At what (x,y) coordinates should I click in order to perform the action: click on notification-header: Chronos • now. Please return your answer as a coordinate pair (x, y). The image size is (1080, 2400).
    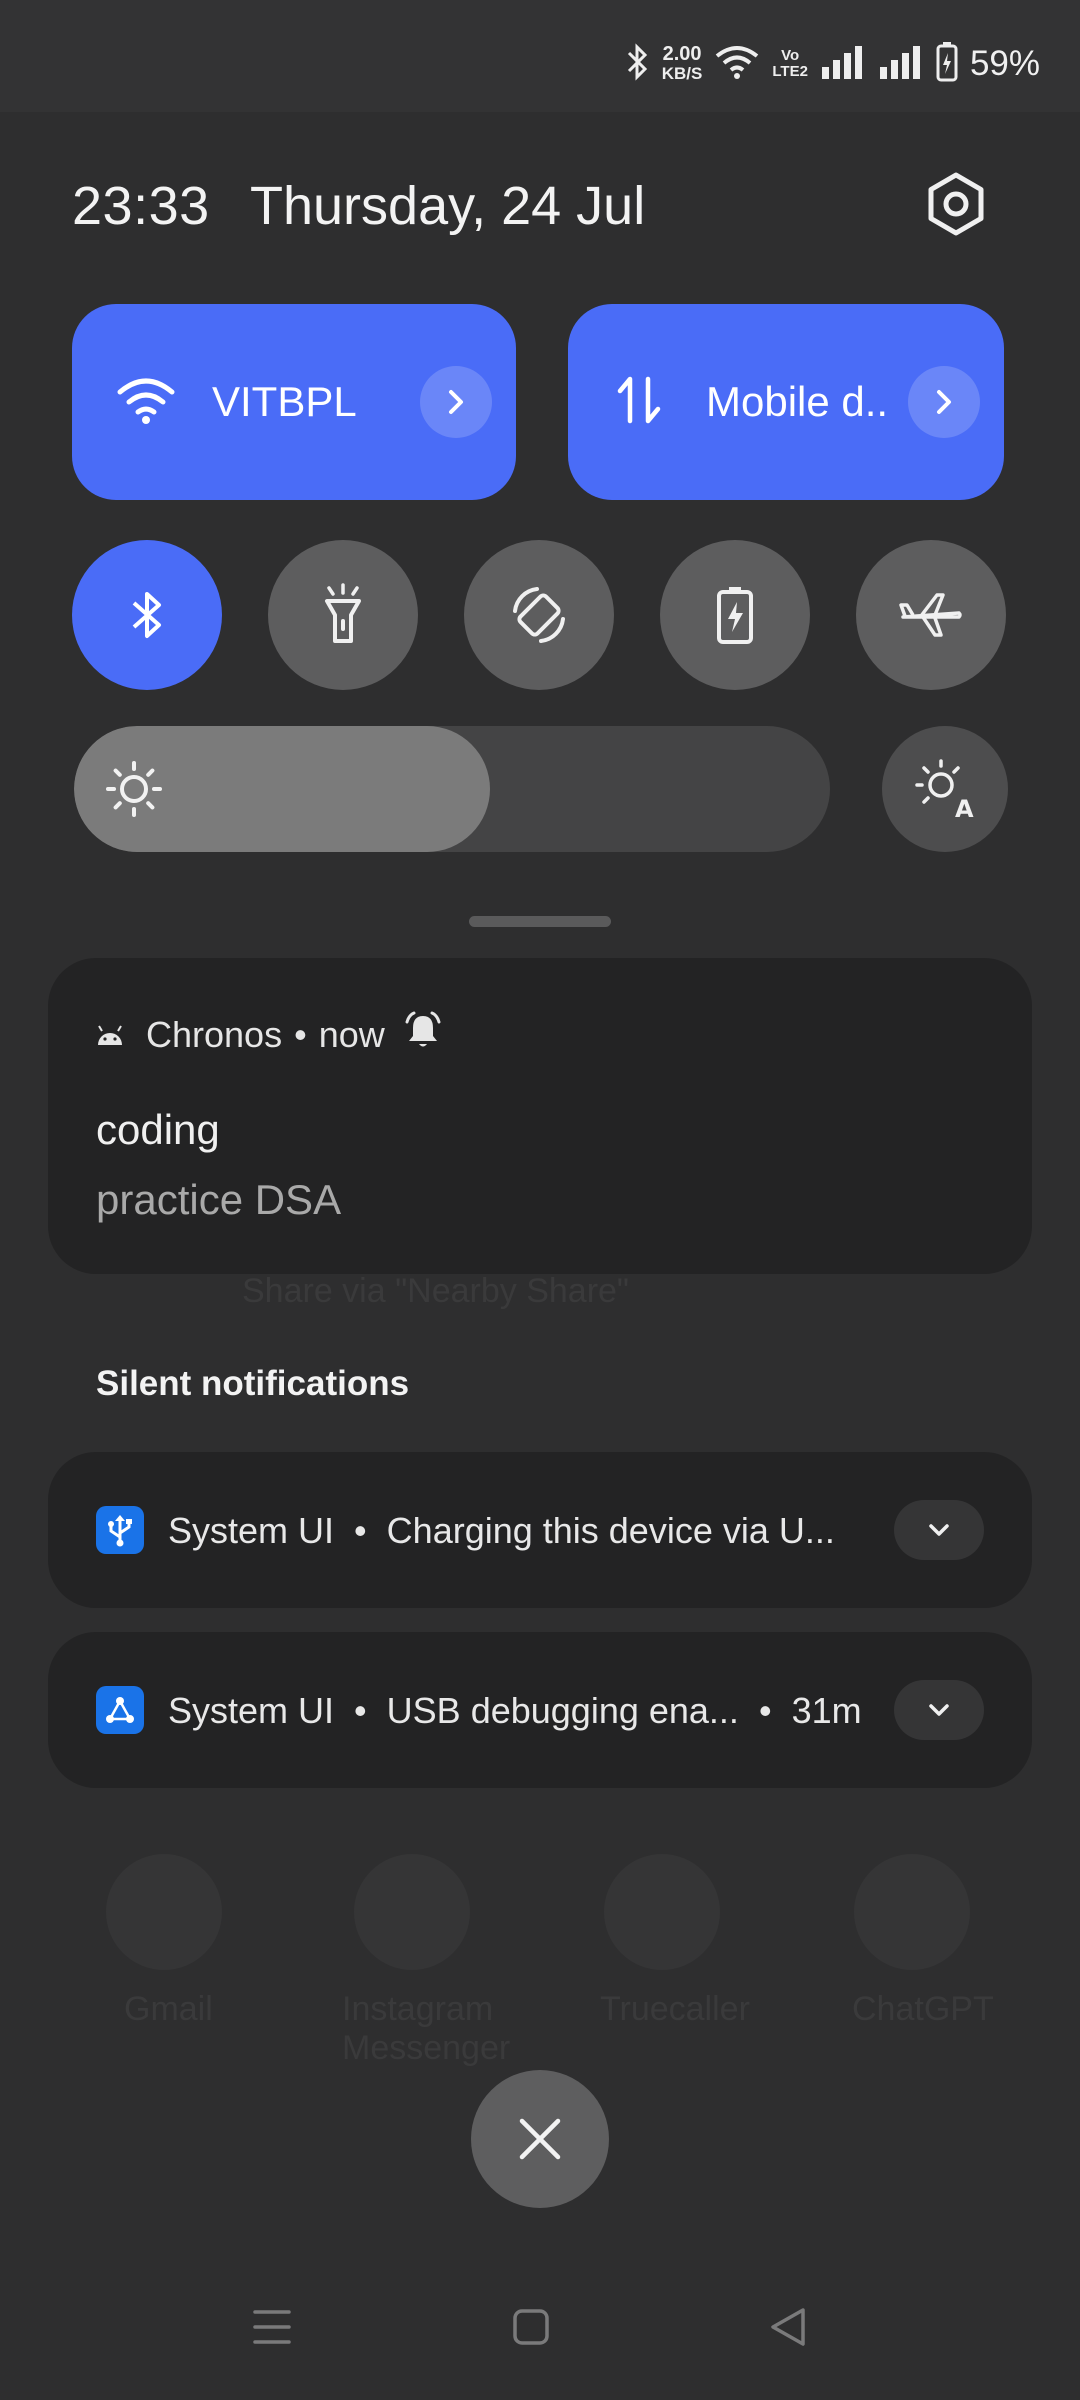
    Looking at the image, I should click on (269, 1034).